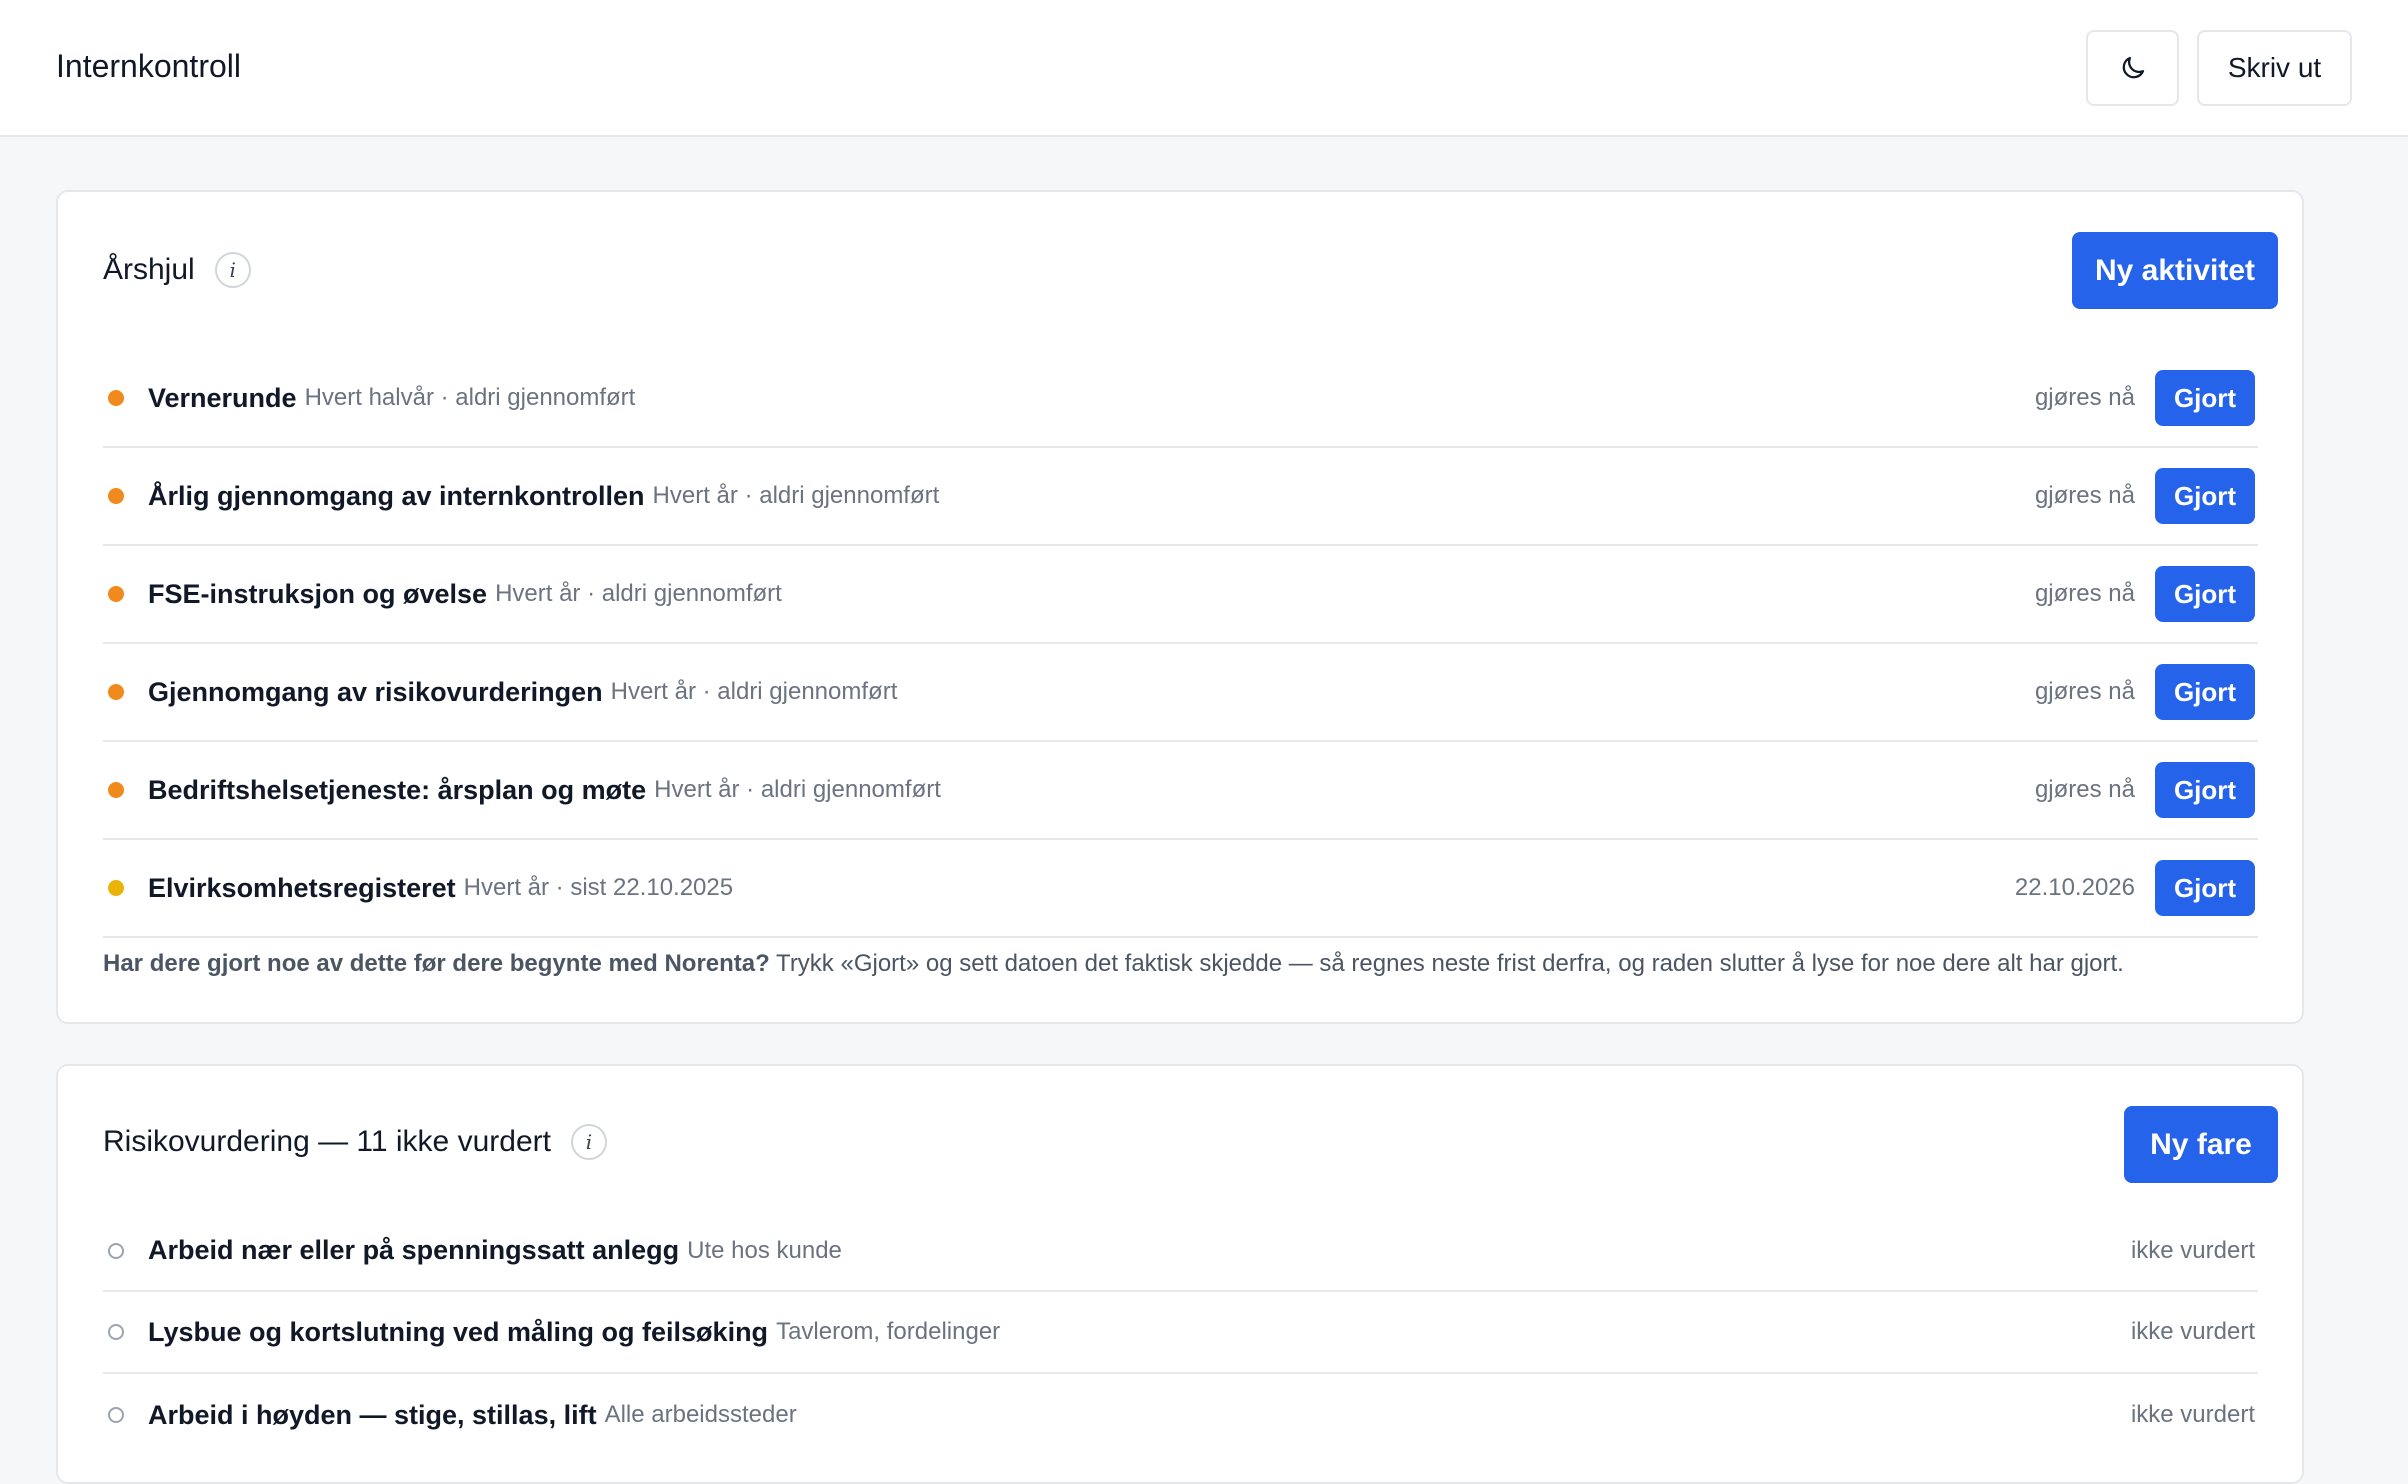 This screenshot has height=1484, width=2408. I want to click on activity-name: Vernerunde, so click(222, 397).